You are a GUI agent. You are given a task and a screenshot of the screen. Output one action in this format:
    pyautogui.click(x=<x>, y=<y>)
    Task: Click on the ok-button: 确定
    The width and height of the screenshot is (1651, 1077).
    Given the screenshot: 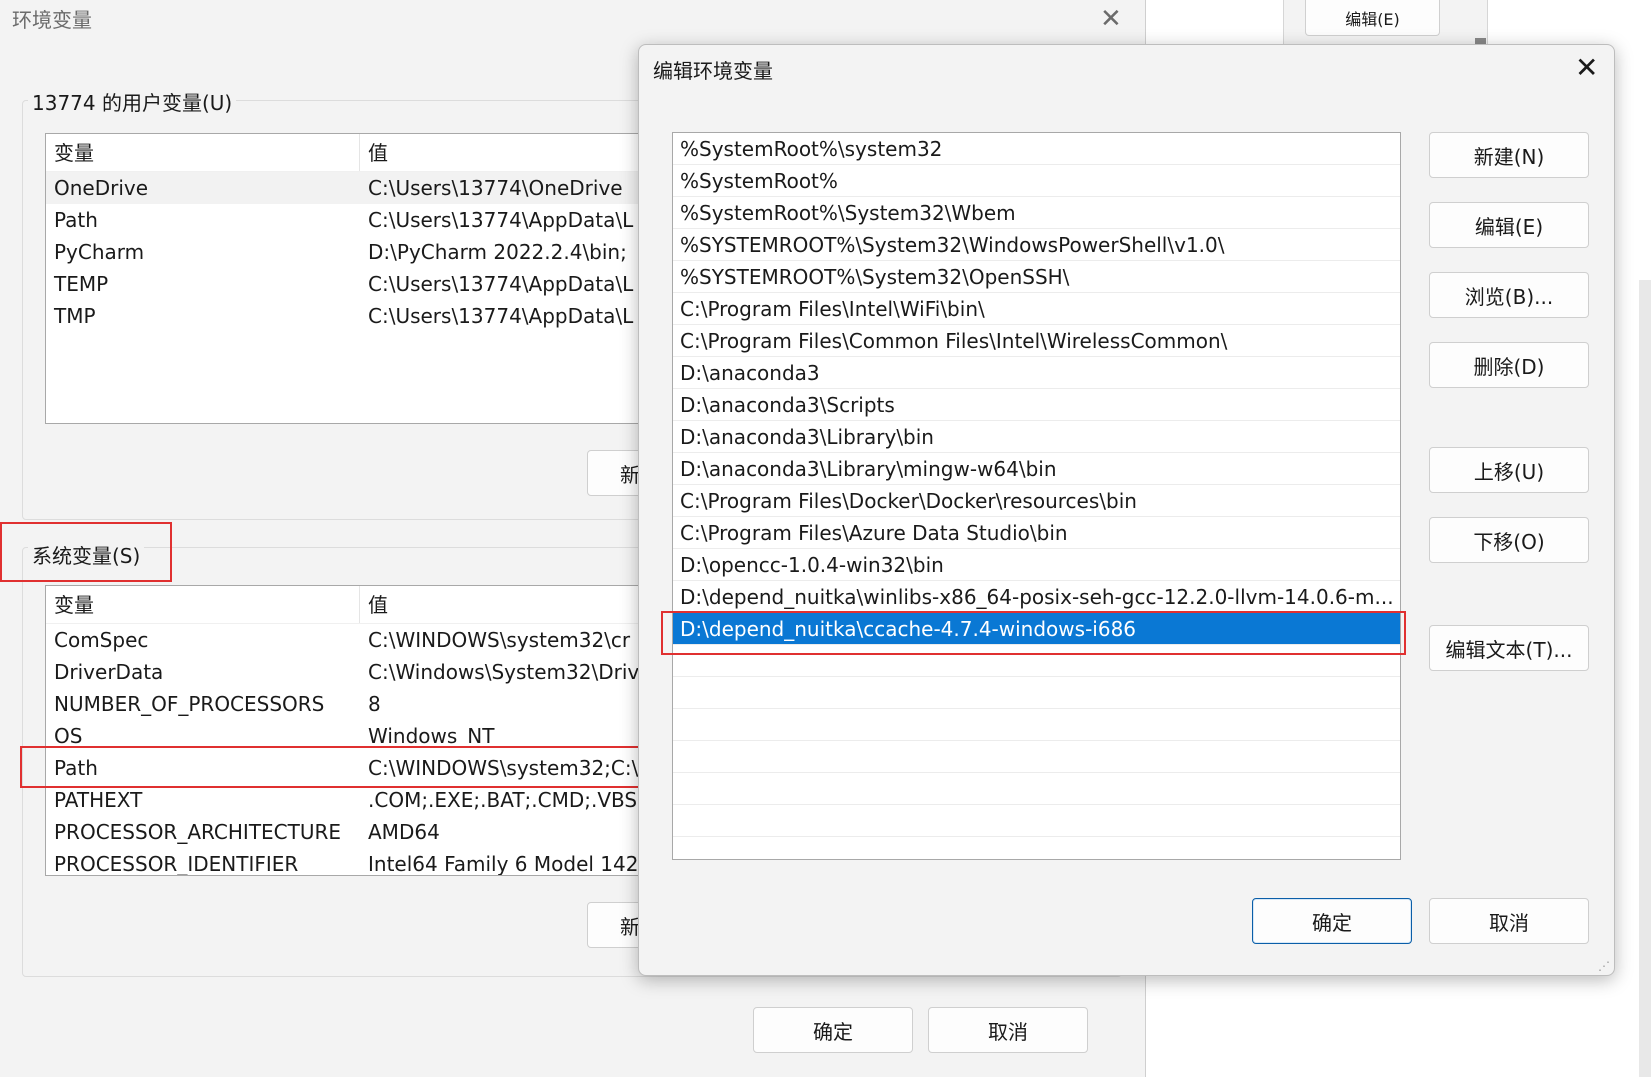 What is the action you would take?
    pyautogui.click(x=1332, y=921)
    